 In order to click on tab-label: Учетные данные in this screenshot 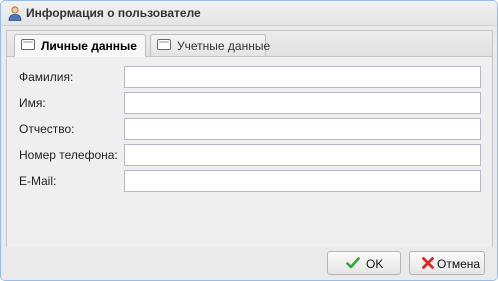, I will do `click(224, 46)`.